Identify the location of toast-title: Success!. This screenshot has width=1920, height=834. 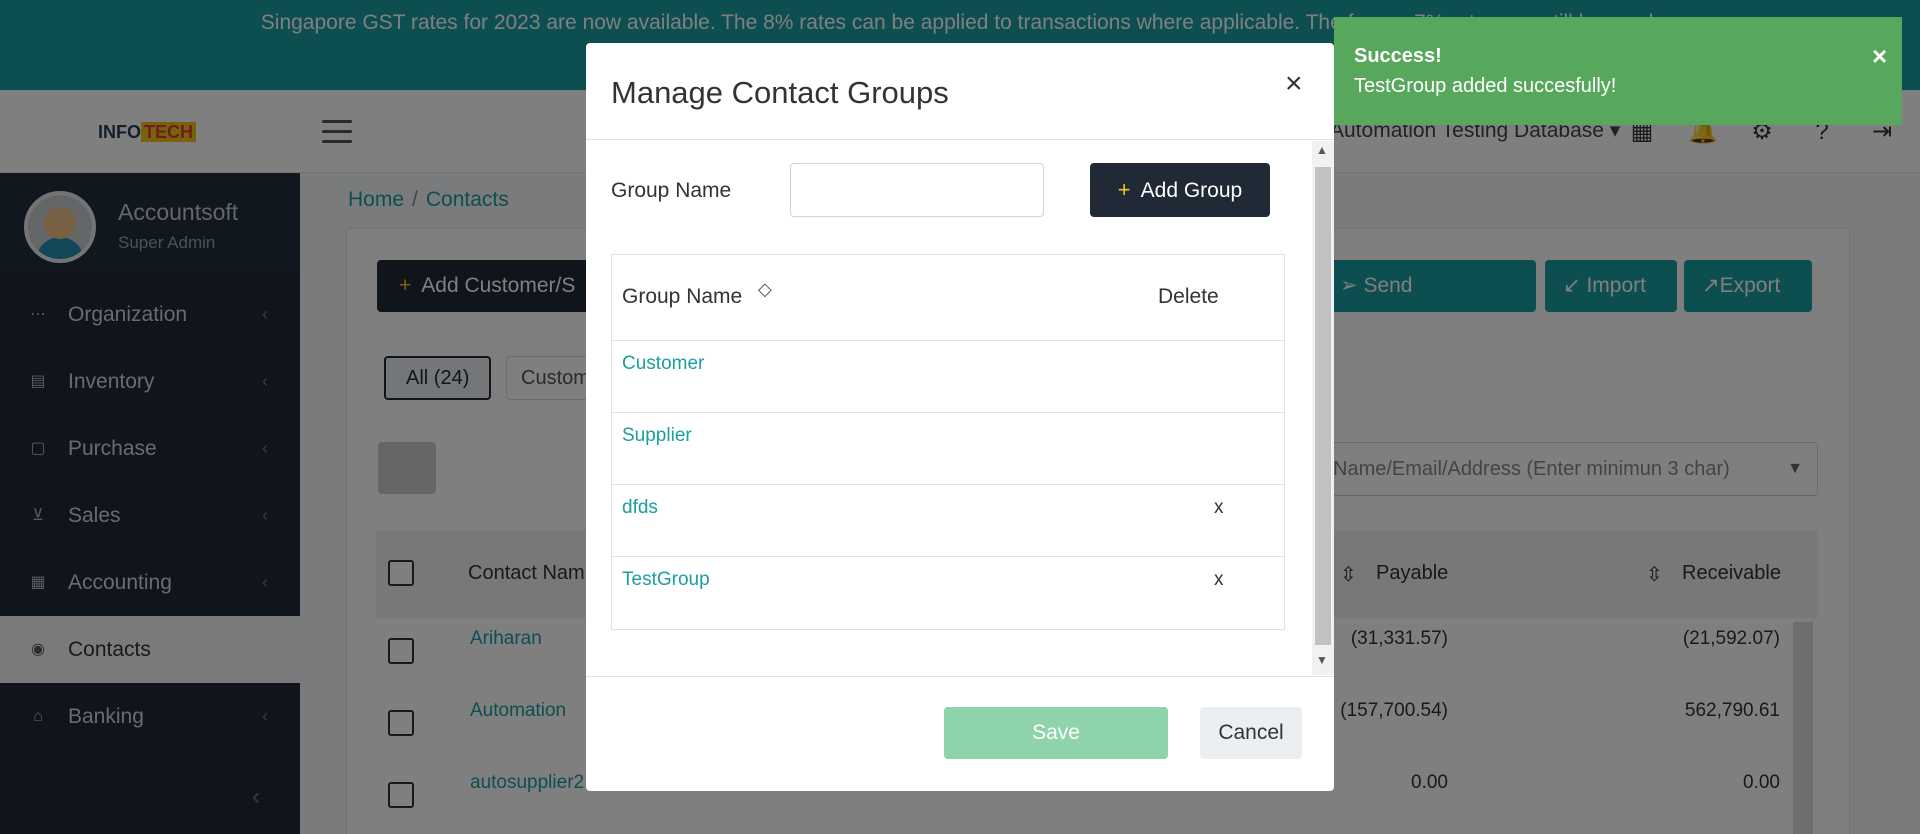
(1398, 56).